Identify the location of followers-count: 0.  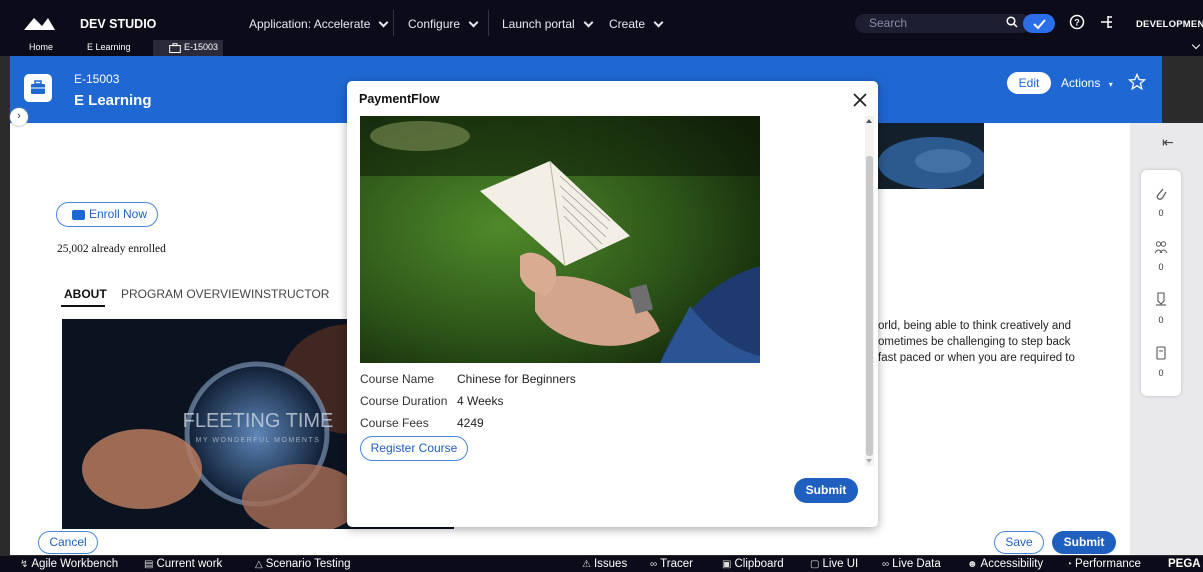
(1161, 267).